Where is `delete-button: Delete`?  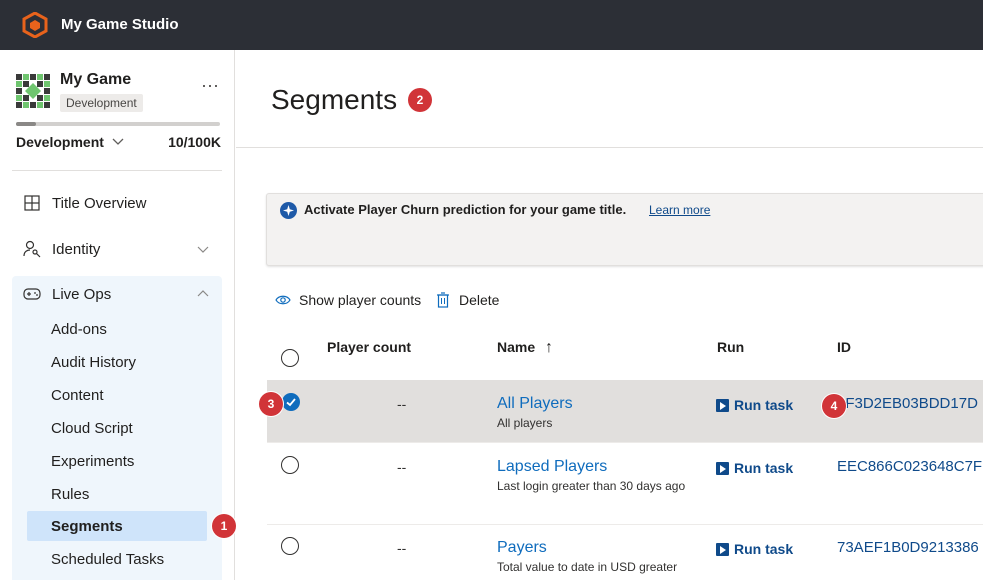
delete-button: Delete is located at coordinates (467, 300).